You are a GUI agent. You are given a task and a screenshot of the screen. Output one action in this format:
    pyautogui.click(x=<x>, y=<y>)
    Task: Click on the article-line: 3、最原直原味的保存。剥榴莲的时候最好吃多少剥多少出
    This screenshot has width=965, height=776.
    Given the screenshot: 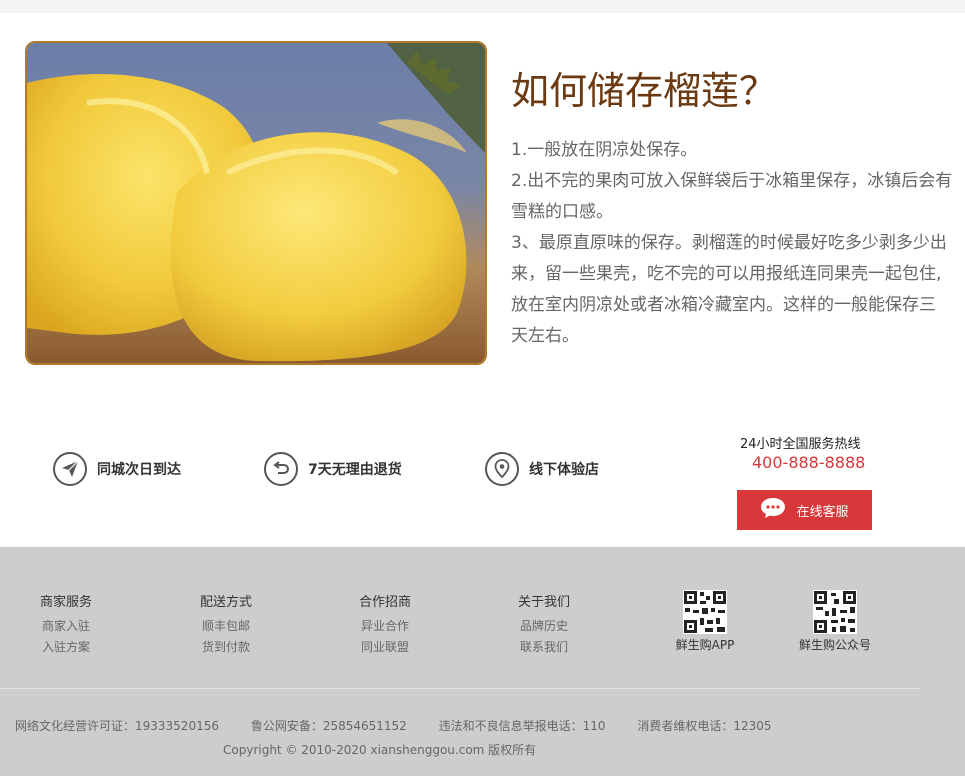 What is the action you would take?
    pyautogui.click(x=729, y=243)
    